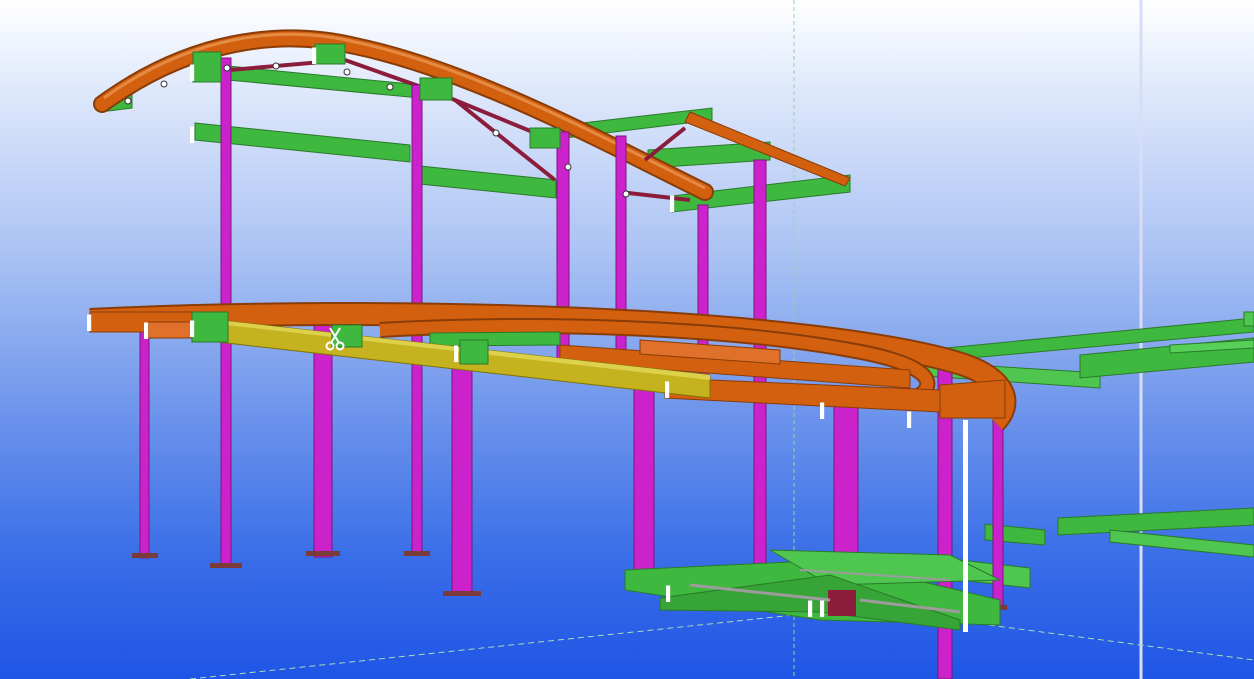 The width and height of the screenshot is (1254, 679). Describe the element at coordinates (89, 324) in the screenshot. I see `profile-marker-1: I` at that location.